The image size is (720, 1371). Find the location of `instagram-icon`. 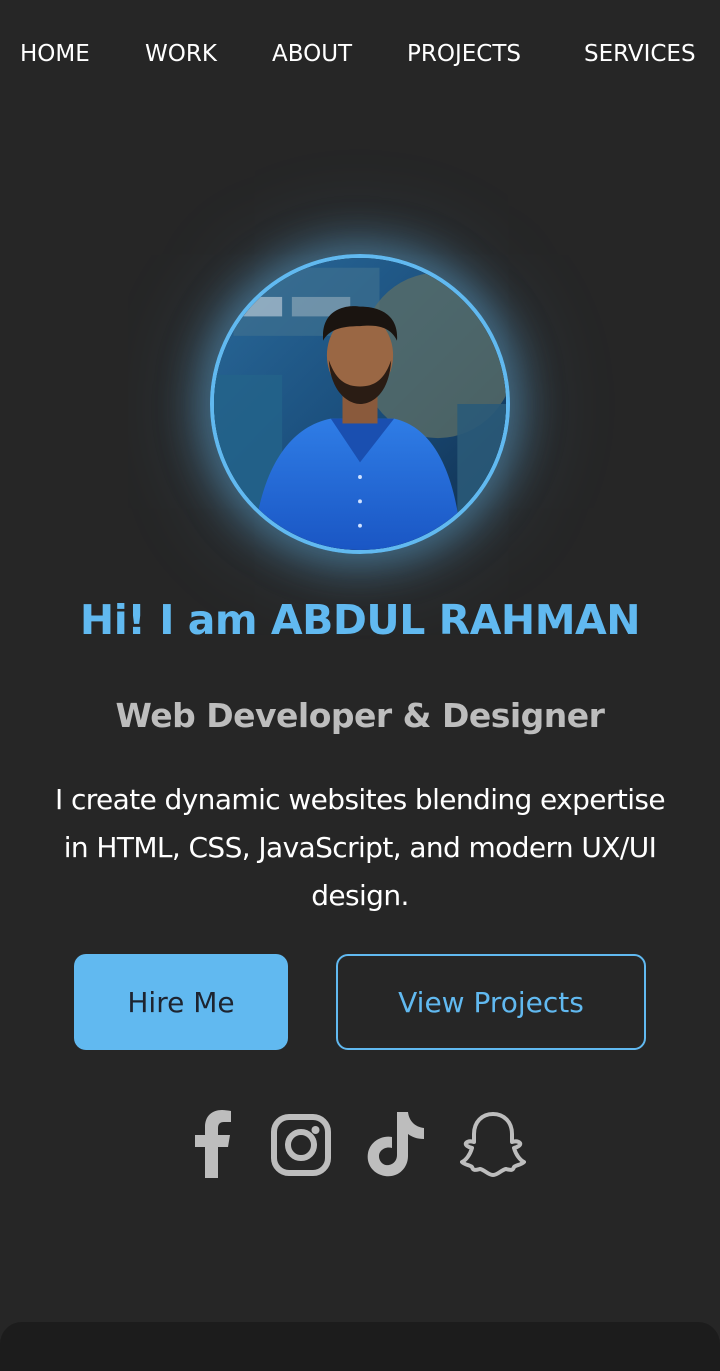

instagram-icon is located at coordinates (301, 1145).